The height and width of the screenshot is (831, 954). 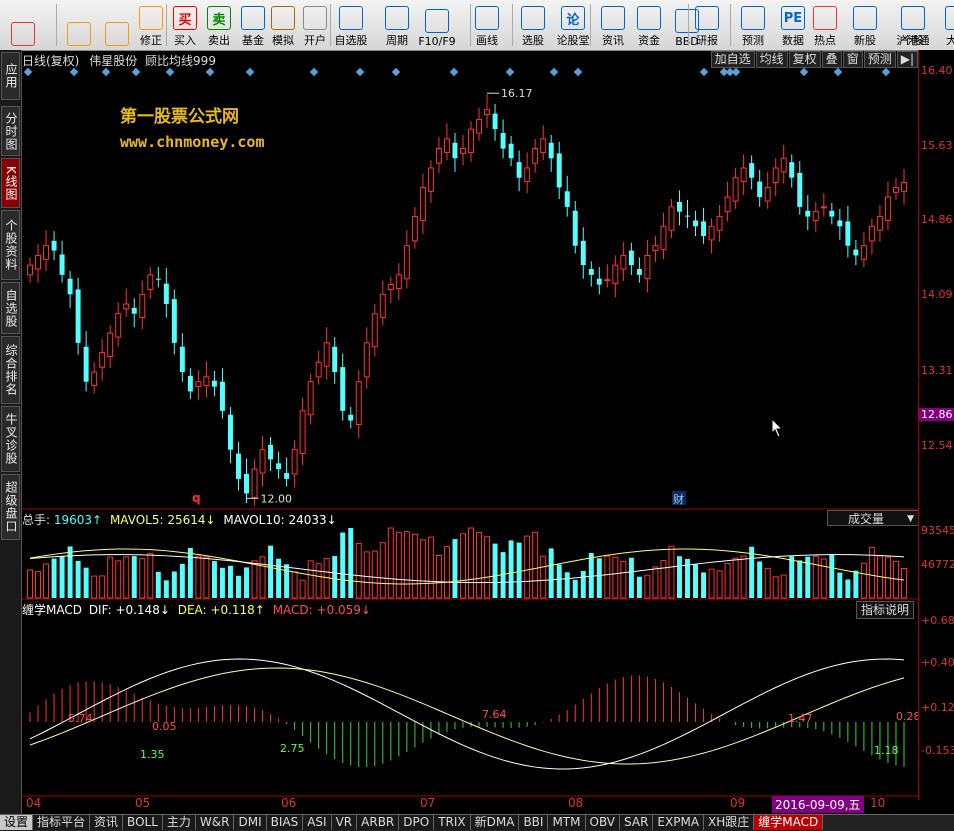 I want to click on price-tick-label: 16.40, so click(x=937, y=70).